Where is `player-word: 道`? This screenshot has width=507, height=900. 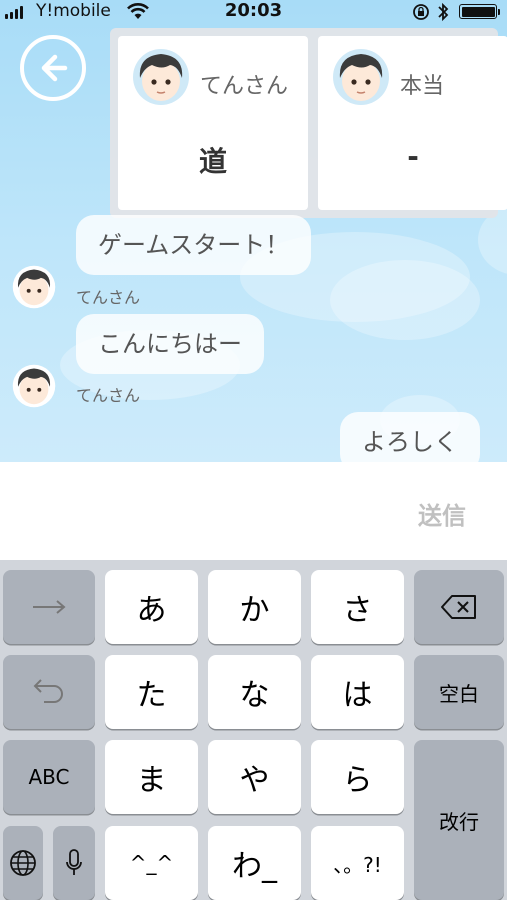 player-word: 道 is located at coordinates (212, 161).